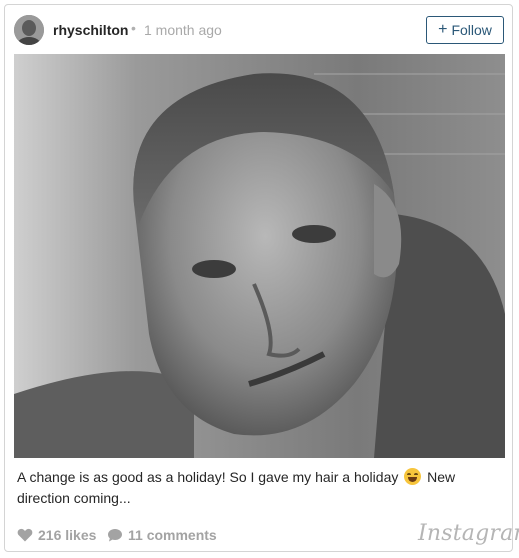 This screenshot has width=519, height=558. What do you see at coordinates (183, 30) in the screenshot?
I see `post-timestamp: 1 month ago` at bounding box center [183, 30].